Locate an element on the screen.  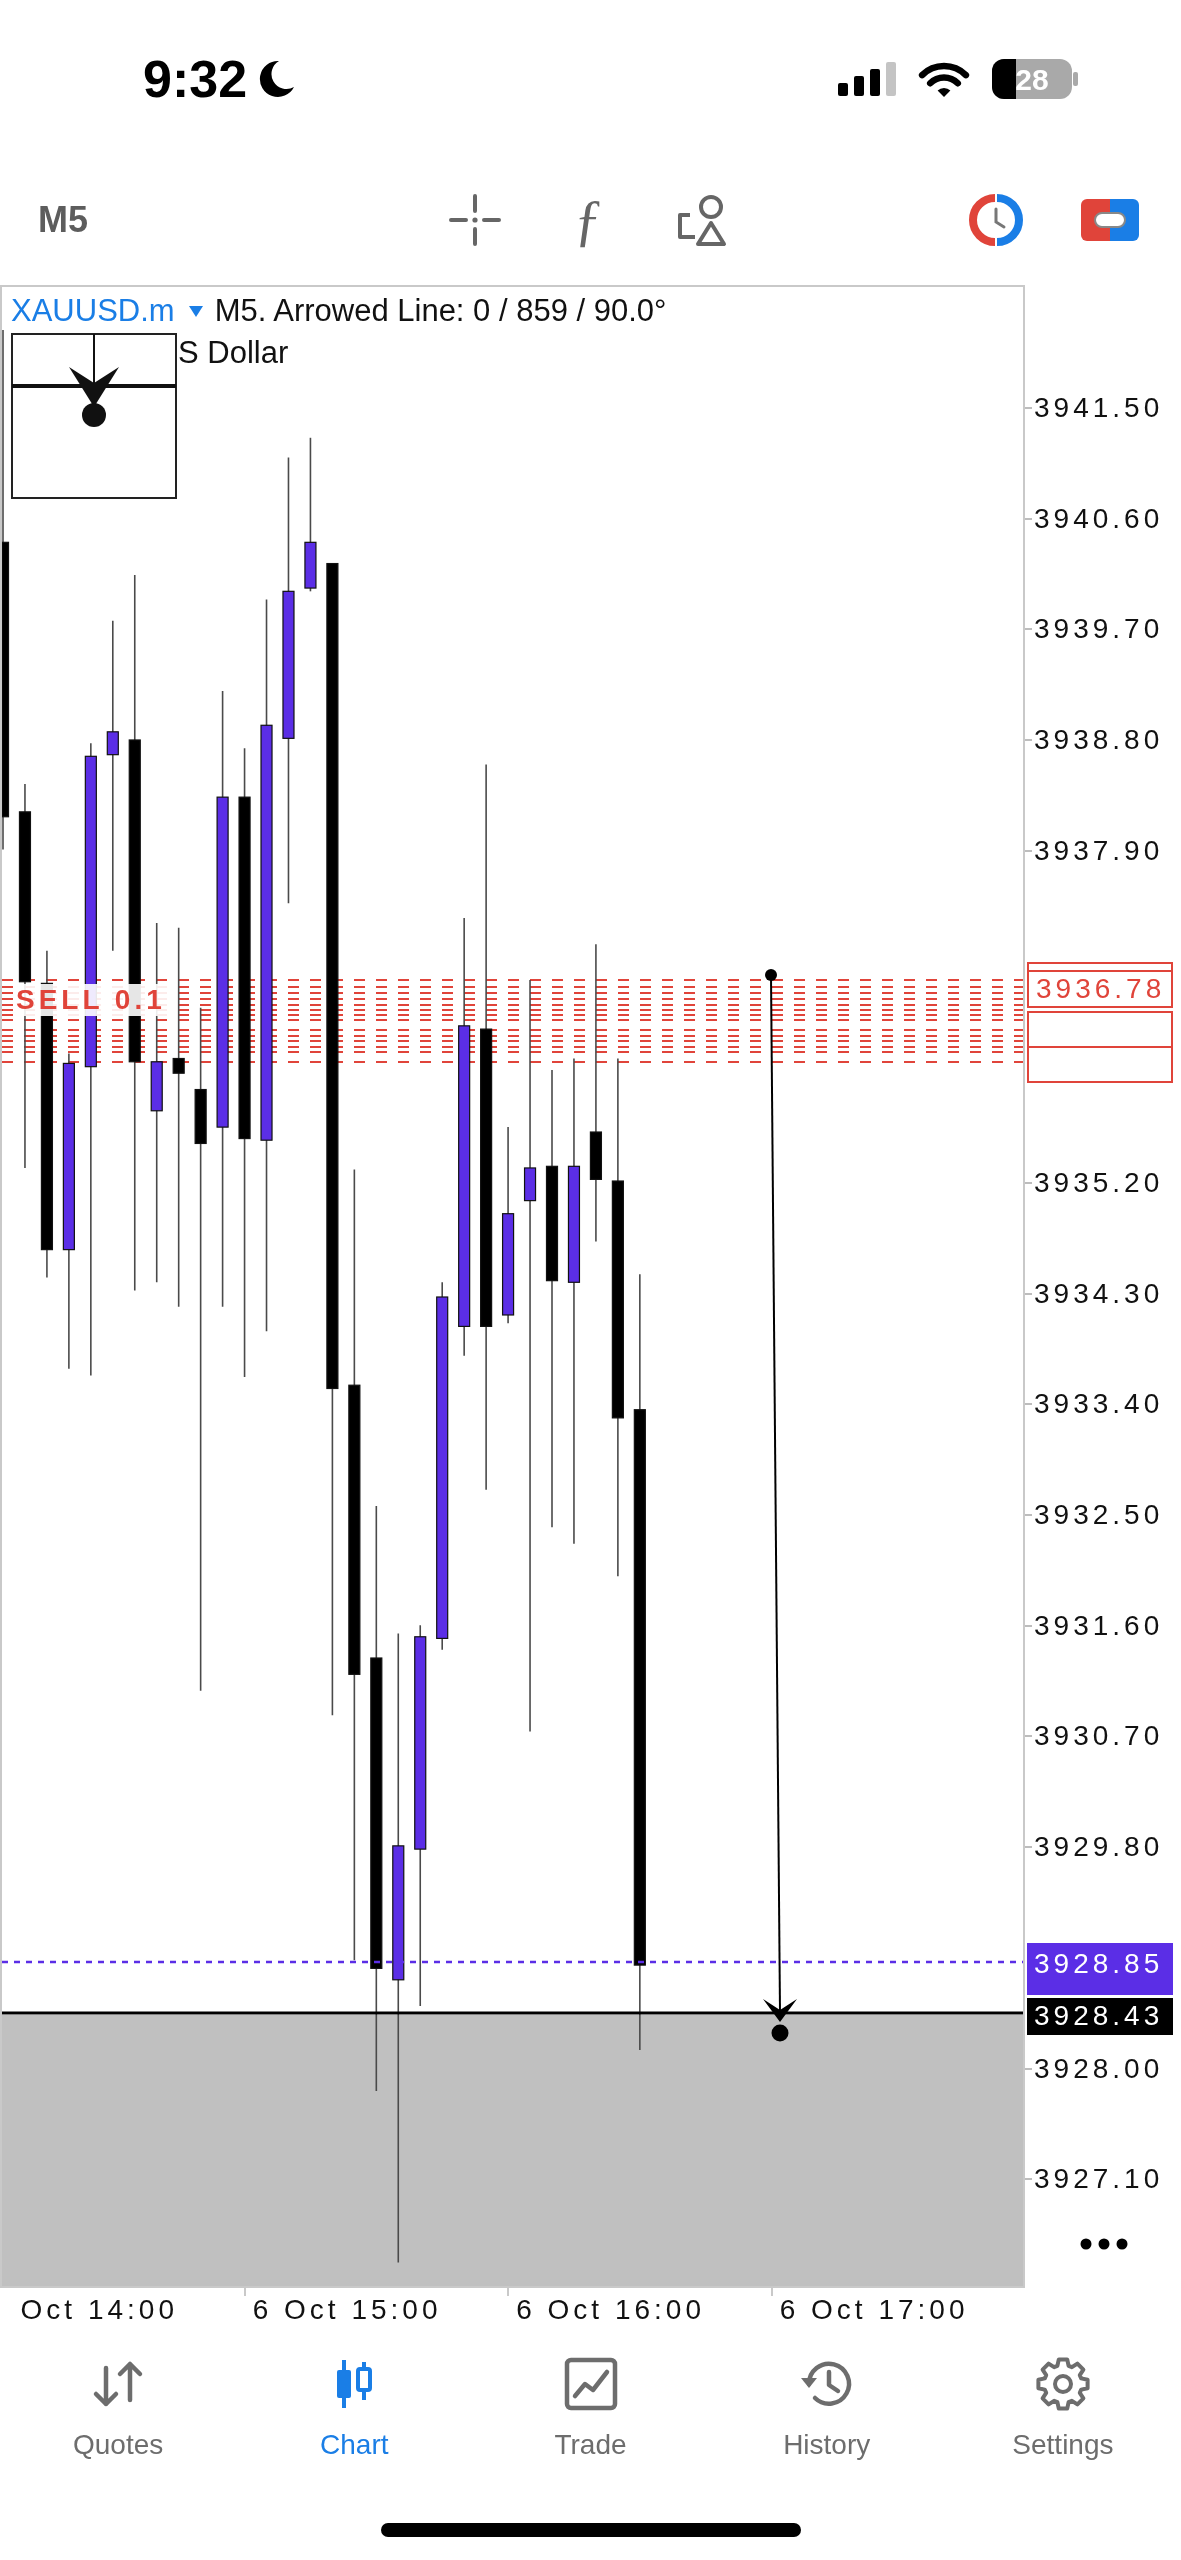
order-label: SELL 0.1 is located at coordinates (91, 1000).